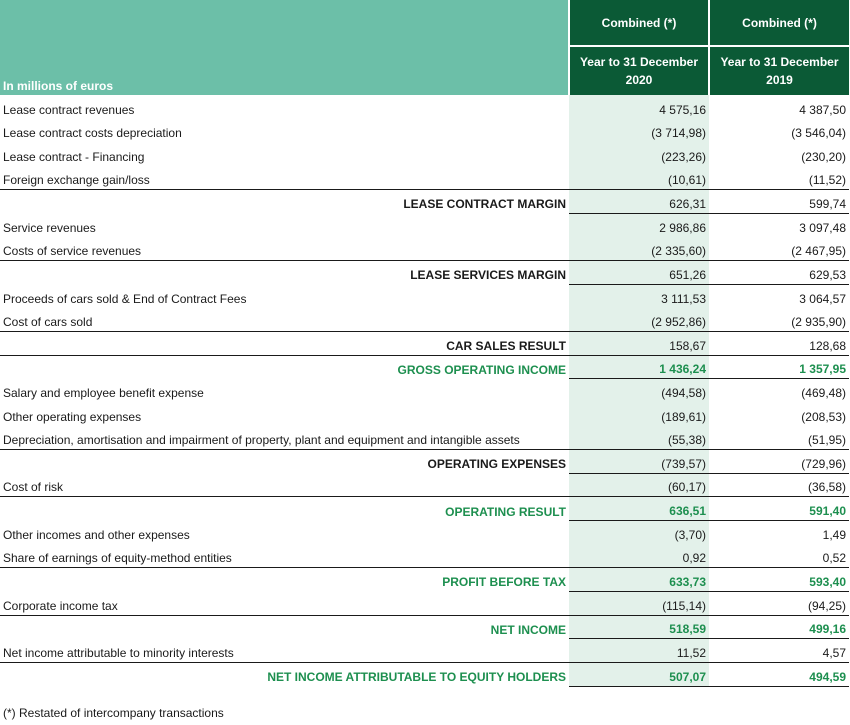  What do you see at coordinates (823, 156) in the screenshot?
I see `value-2019: (230,20)` at bounding box center [823, 156].